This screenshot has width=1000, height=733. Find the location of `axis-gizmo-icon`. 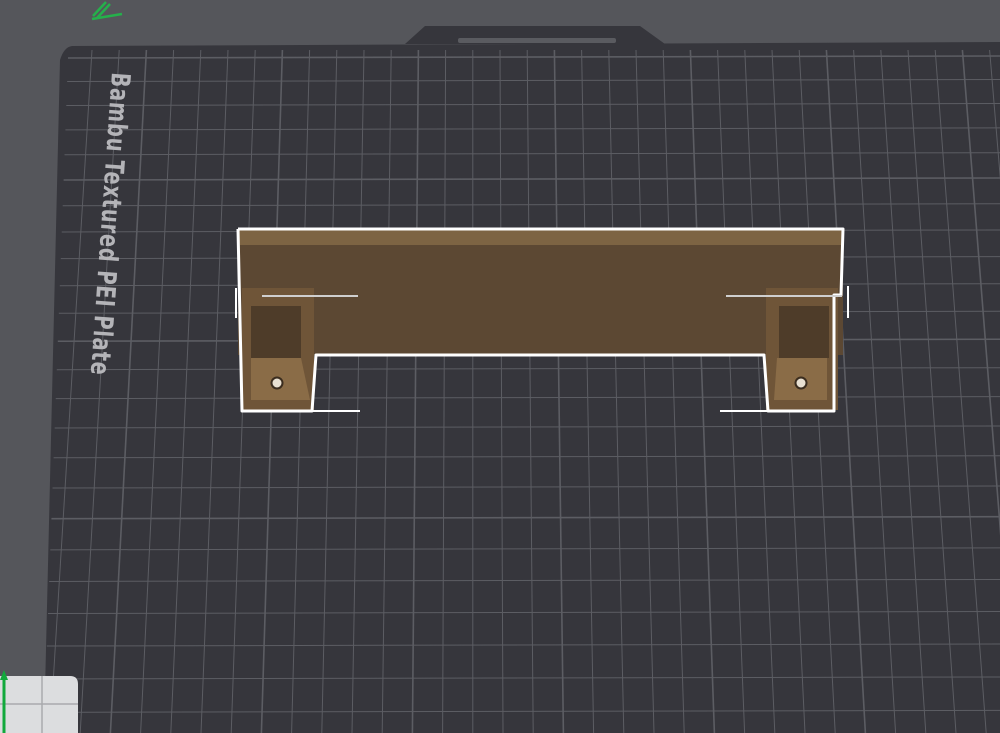

axis-gizmo-icon is located at coordinates (39, 701).